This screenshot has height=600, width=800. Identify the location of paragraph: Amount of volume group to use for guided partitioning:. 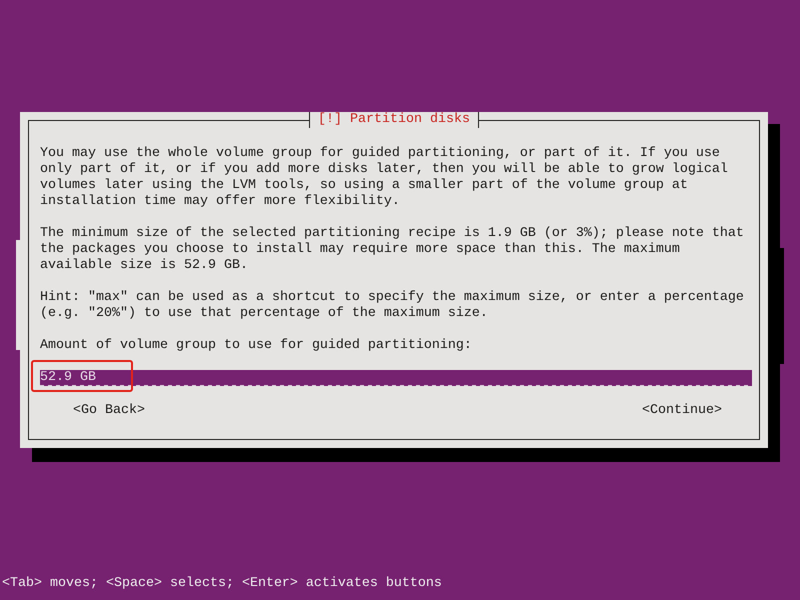
(256, 346).